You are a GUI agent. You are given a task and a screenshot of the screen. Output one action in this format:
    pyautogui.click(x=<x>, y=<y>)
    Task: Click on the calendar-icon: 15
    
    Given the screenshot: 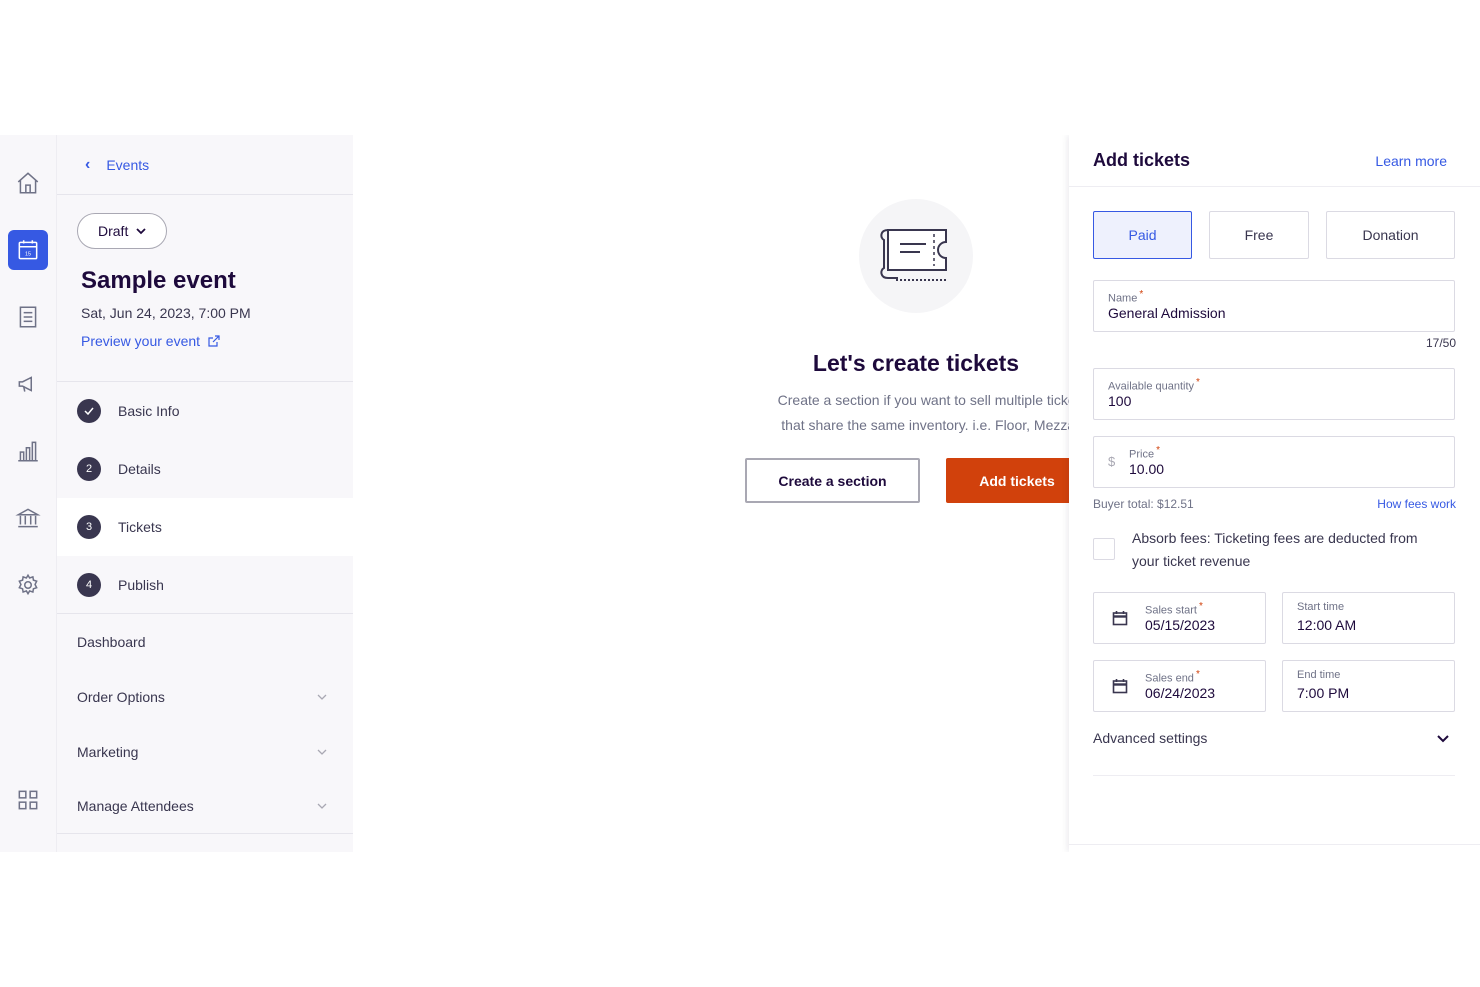 What is the action you would take?
    pyautogui.click(x=28, y=250)
    